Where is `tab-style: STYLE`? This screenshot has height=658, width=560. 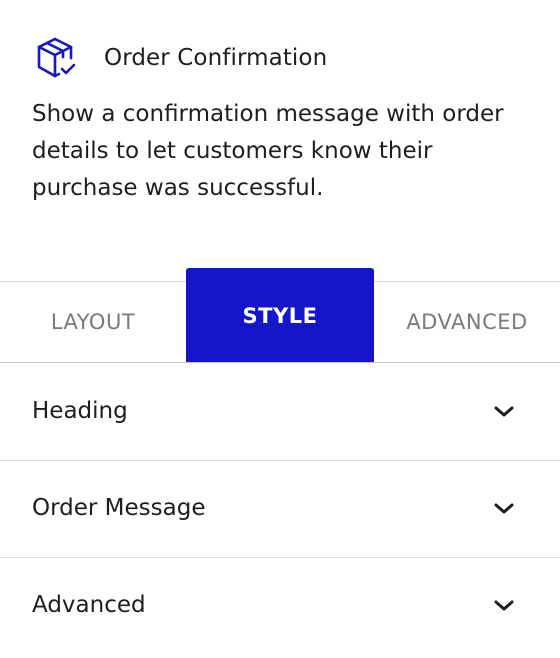
tab-style: STYLE is located at coordinates (280, 315).